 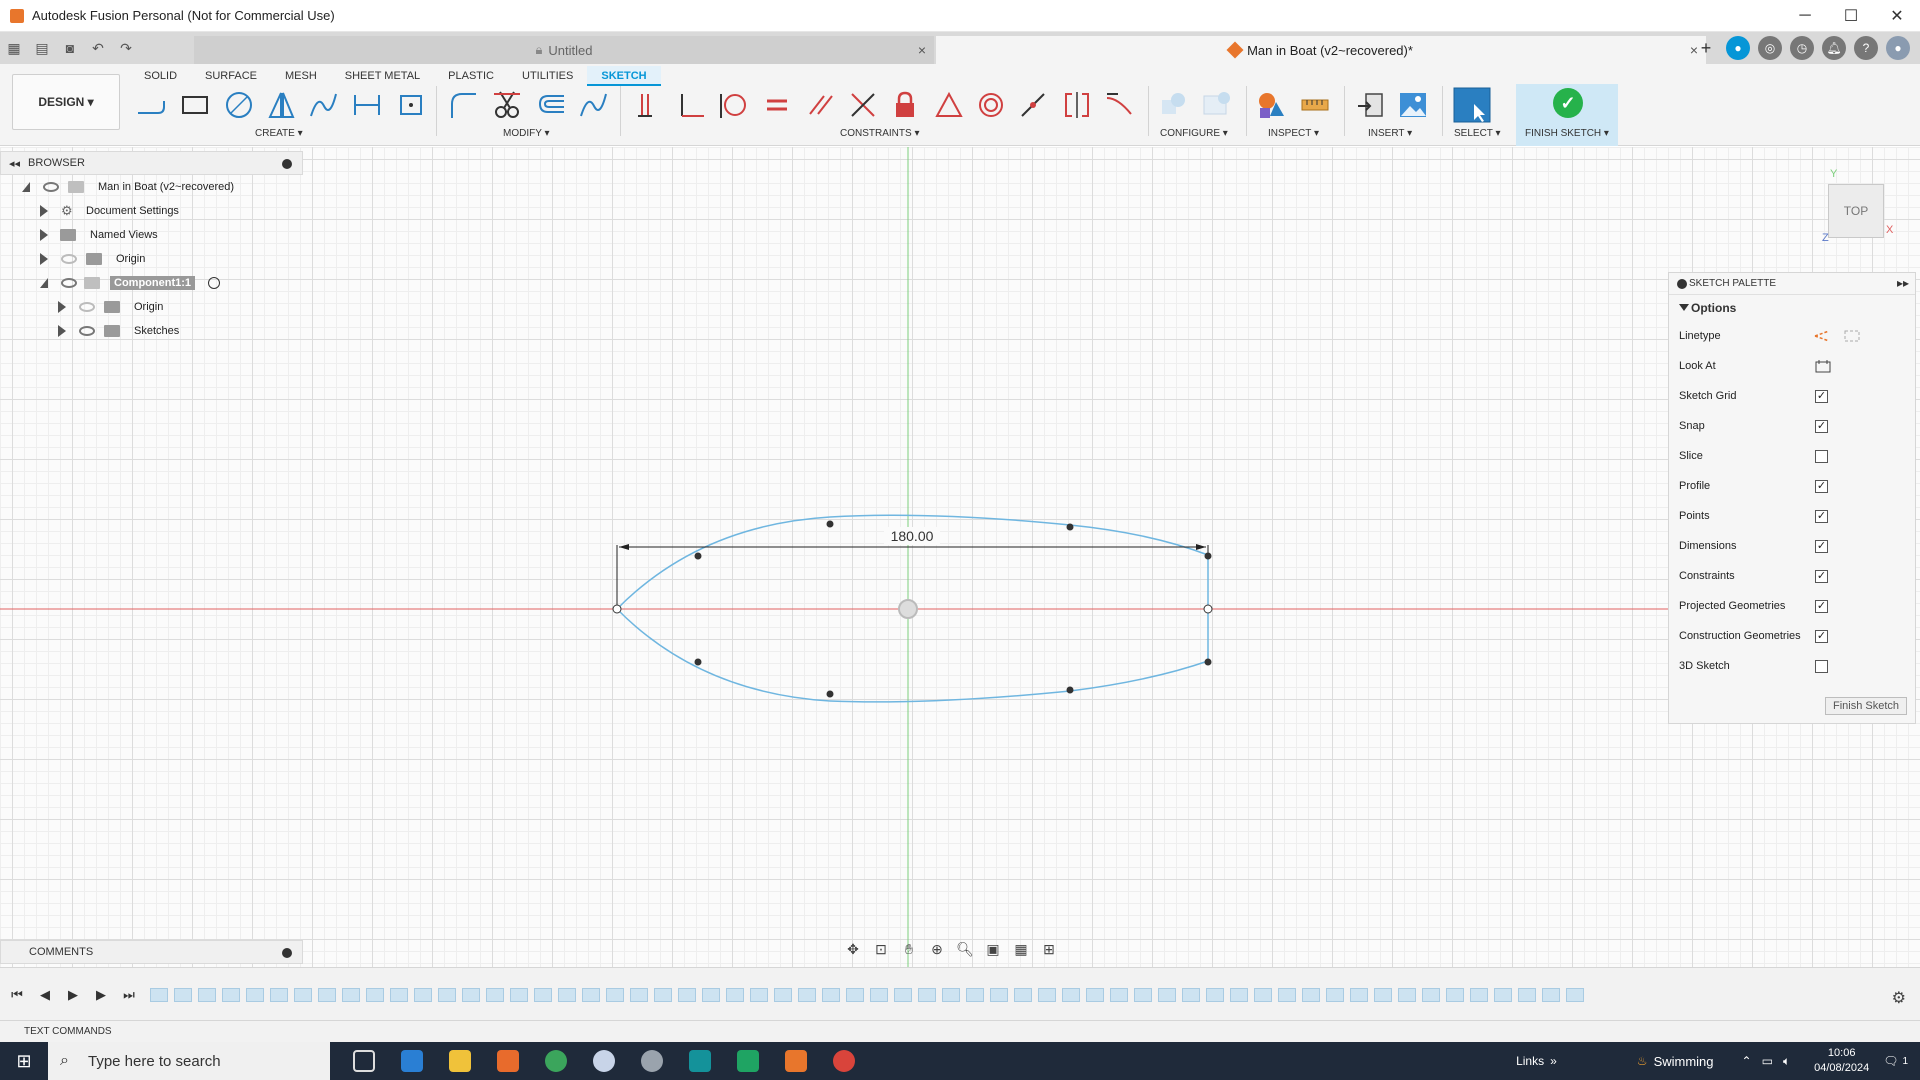 What do you see at coordinates (17, 994) in the screenshot?
I see `go-to-start-icon: ⏮` at bounding box center [17, 994].